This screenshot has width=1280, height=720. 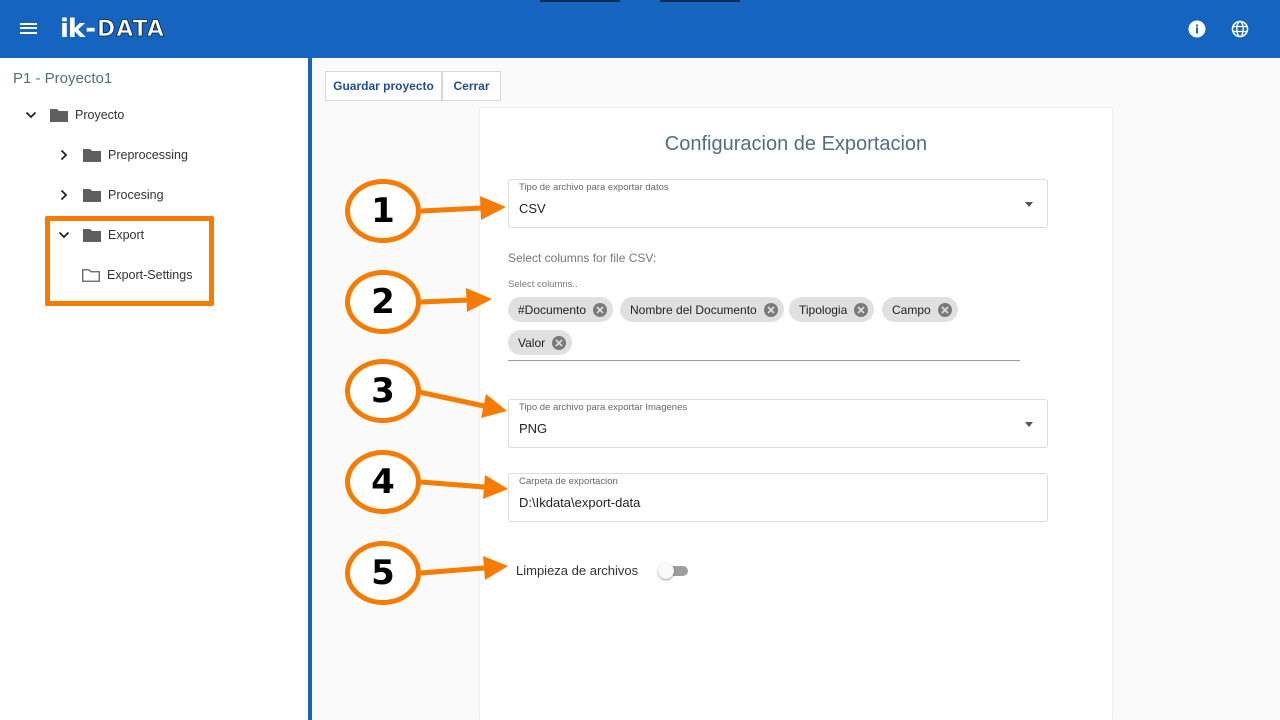 What do you see at coordinates (796, 144) in the screenshot?
I see `page-title: Configuracion de Exportacion` at bounding box center [796, 144].